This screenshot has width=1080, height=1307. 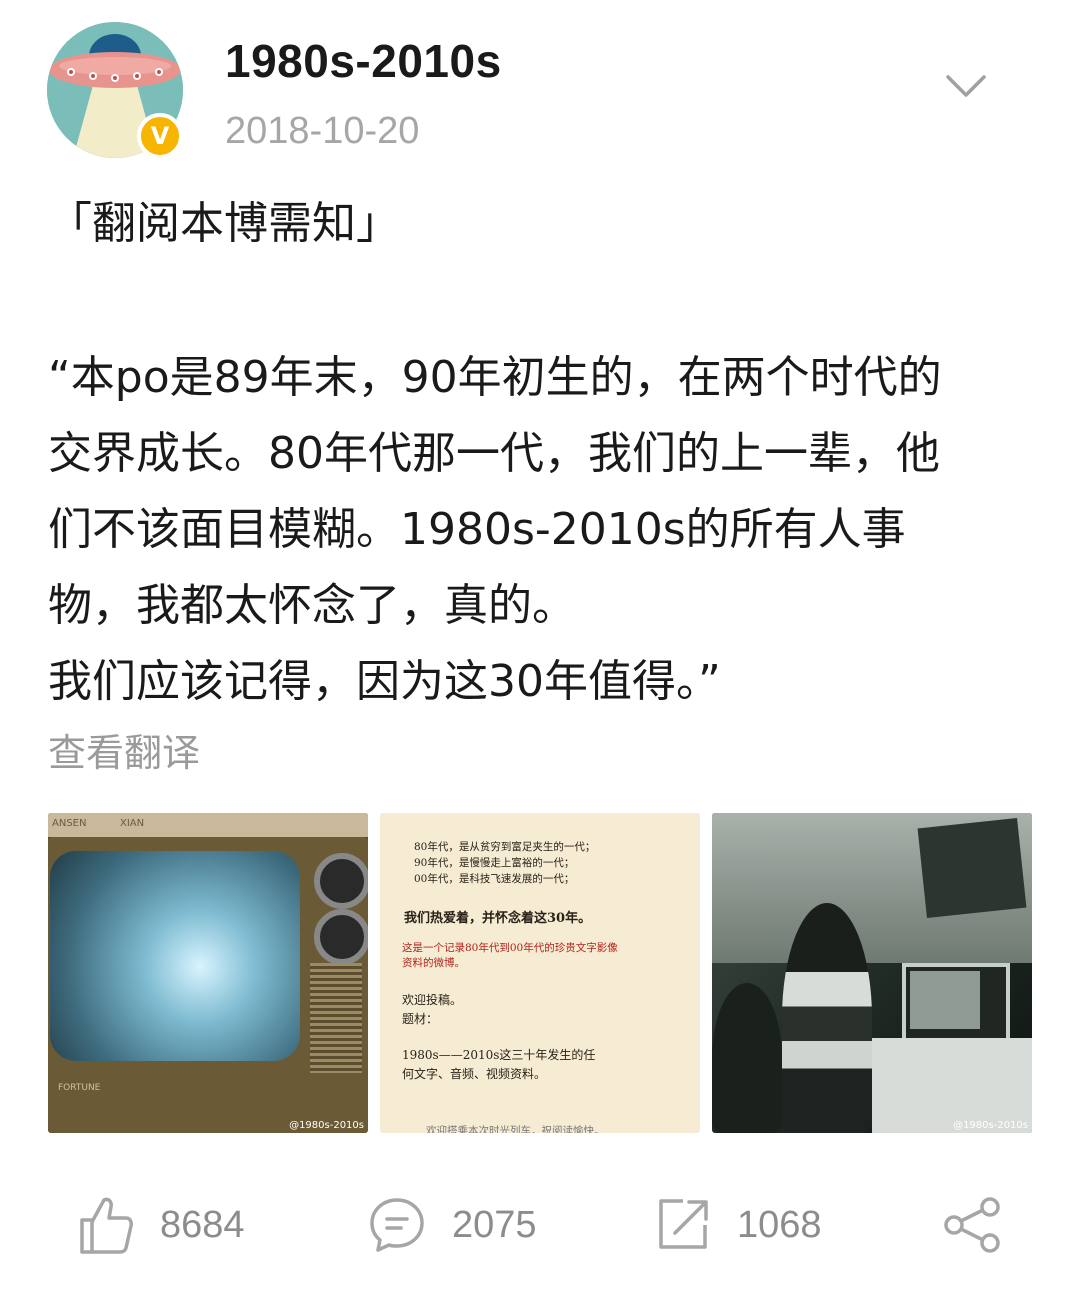 What do you see at coordinates (79, 1088) in the screenshot?
I see `tv-logo-text: FORTUNE` at bounding box center [79, 1088].